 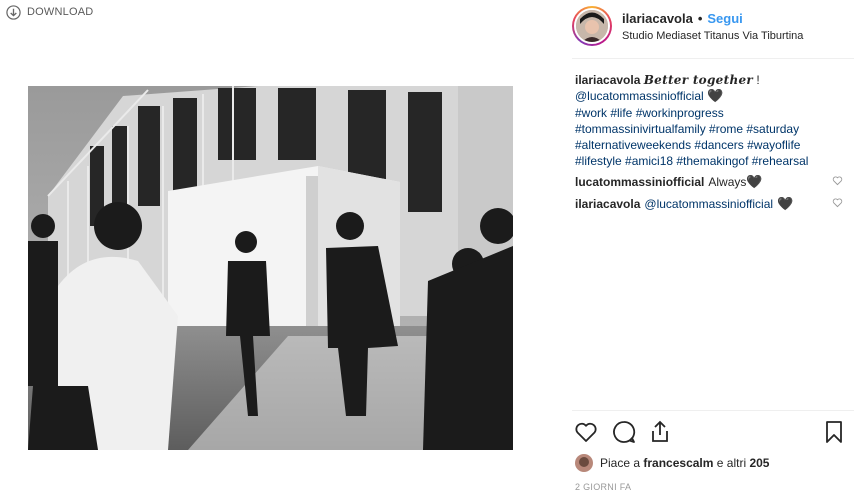 What do you see at coordinates (712, 36) in the screenshot?
I see `post-location: Studio Mediaset Titanus Via Tiburtina` at bounding box center [712, 36].